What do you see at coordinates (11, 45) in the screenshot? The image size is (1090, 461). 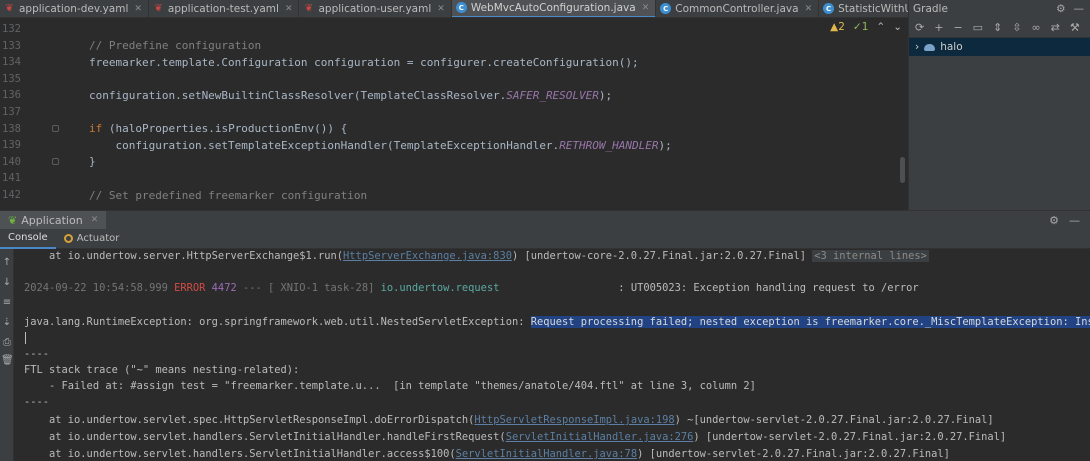 I see `line-number: 133` at bounding box center [11, 45].